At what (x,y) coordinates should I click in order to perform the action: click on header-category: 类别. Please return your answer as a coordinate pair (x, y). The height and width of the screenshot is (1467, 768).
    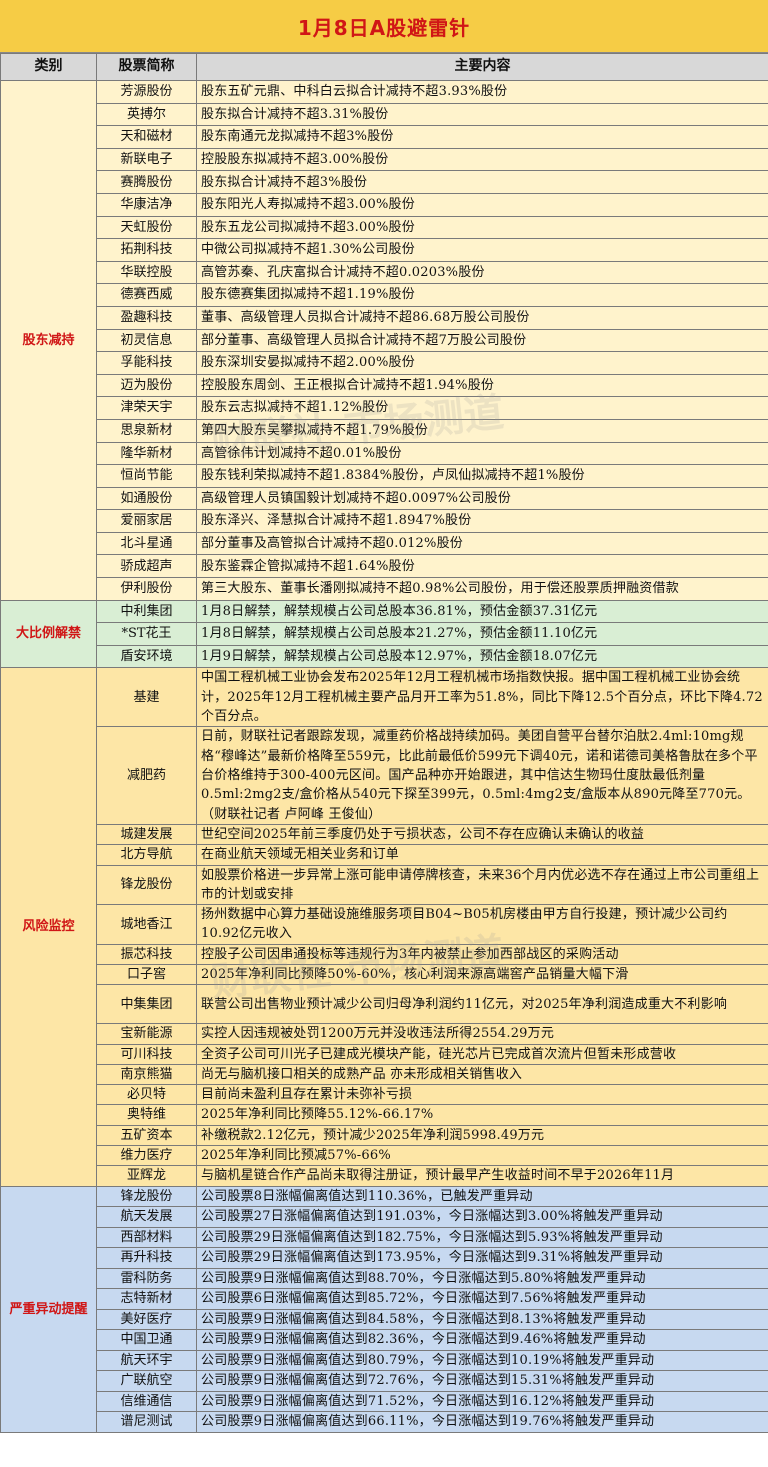
    Looking at the image, I should click on (48, 67).